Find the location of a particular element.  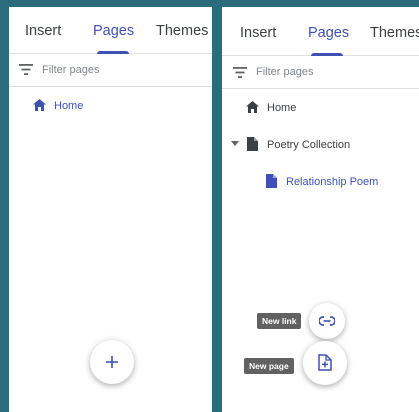

page-item-relationship-poem: Relationship Poem is located at coordinates (320, 182).